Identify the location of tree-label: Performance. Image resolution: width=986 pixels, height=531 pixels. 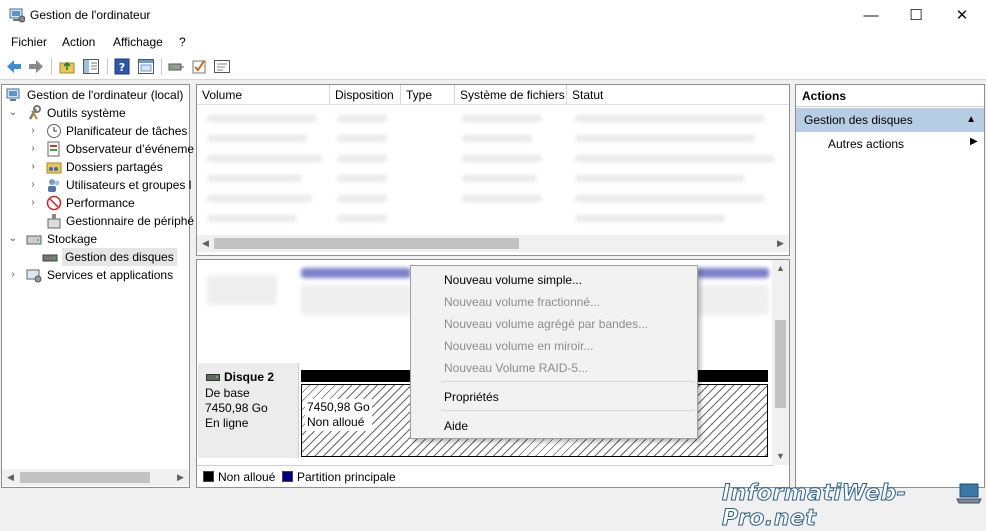
(100, 203).